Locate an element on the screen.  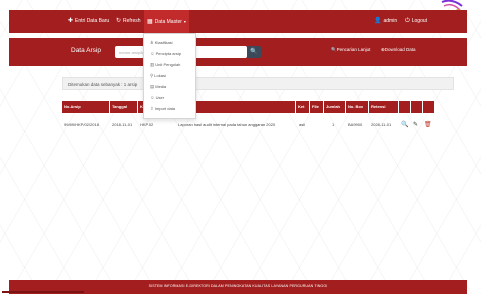
plus-icon: ✚ is located at coordinates (71, 21).